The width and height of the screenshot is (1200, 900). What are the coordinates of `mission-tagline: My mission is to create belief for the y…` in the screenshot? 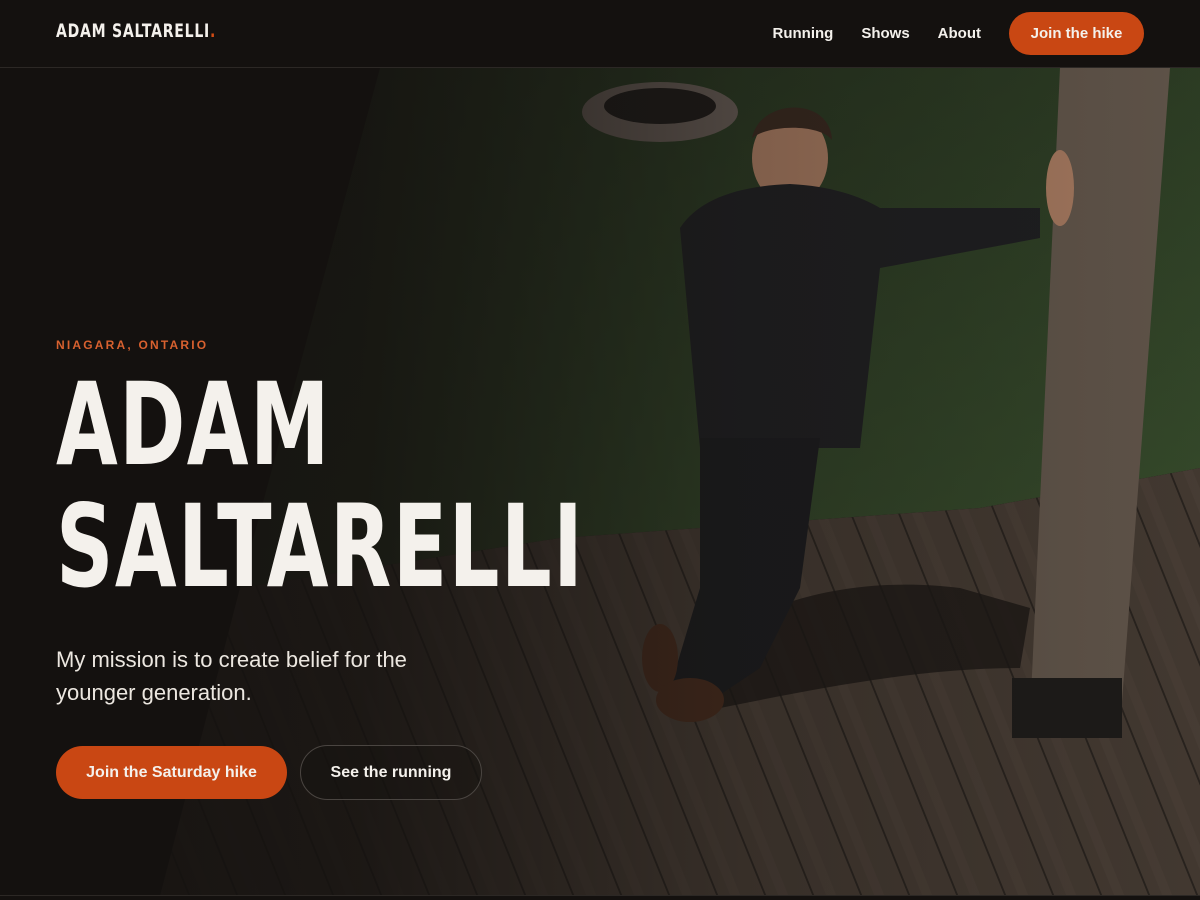 It's located at (231, 676).